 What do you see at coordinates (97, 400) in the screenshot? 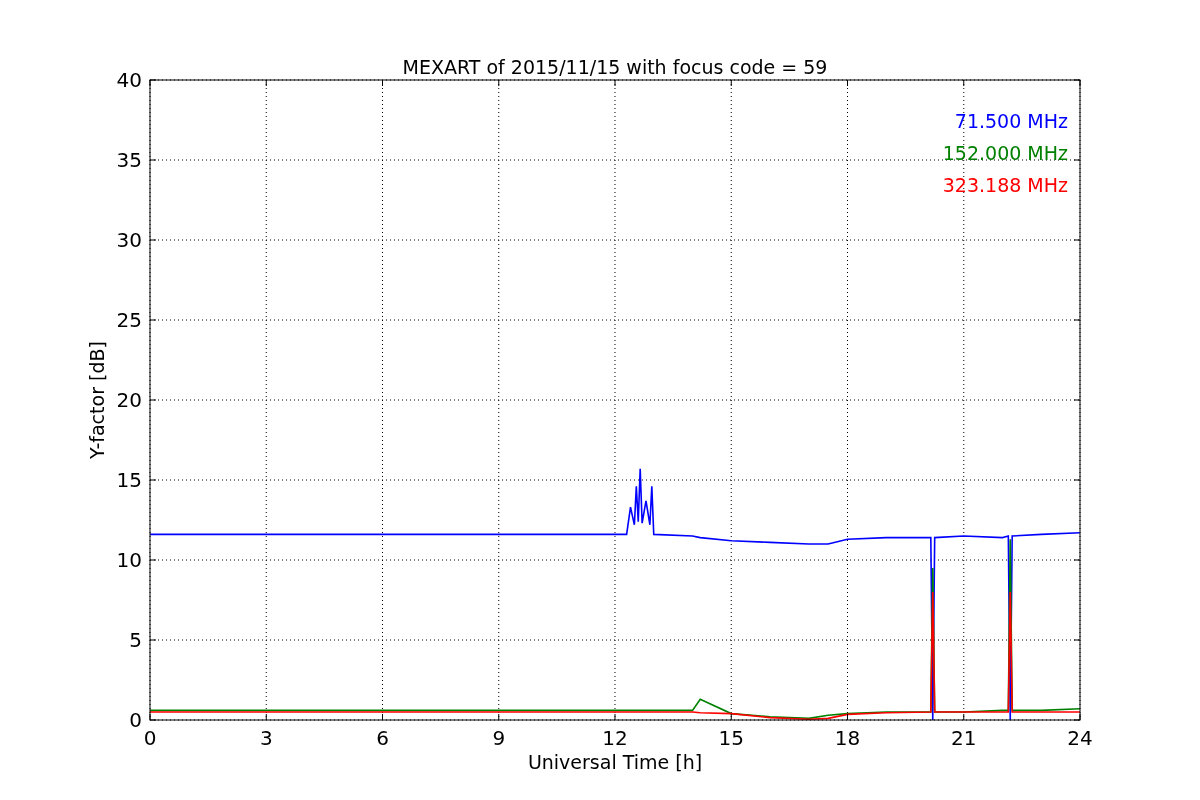
I see `y-axis-label: Y-factor [dB]` at bounding box center [97, 400].